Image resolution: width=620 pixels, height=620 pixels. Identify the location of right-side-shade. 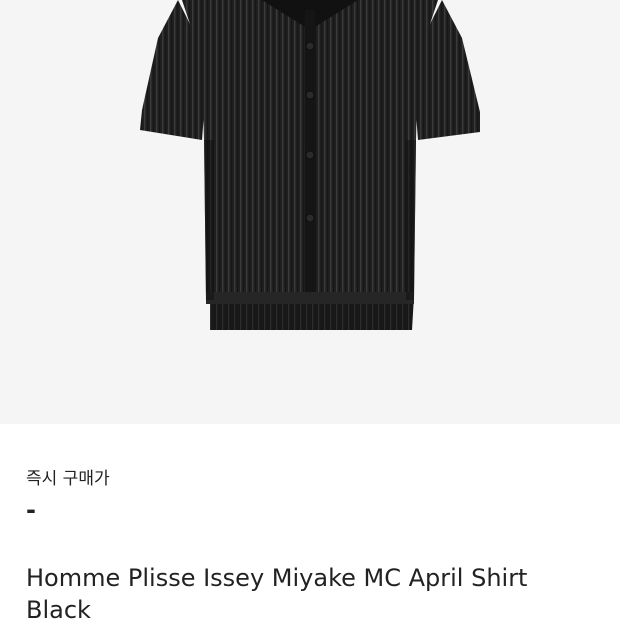
(411, 220).